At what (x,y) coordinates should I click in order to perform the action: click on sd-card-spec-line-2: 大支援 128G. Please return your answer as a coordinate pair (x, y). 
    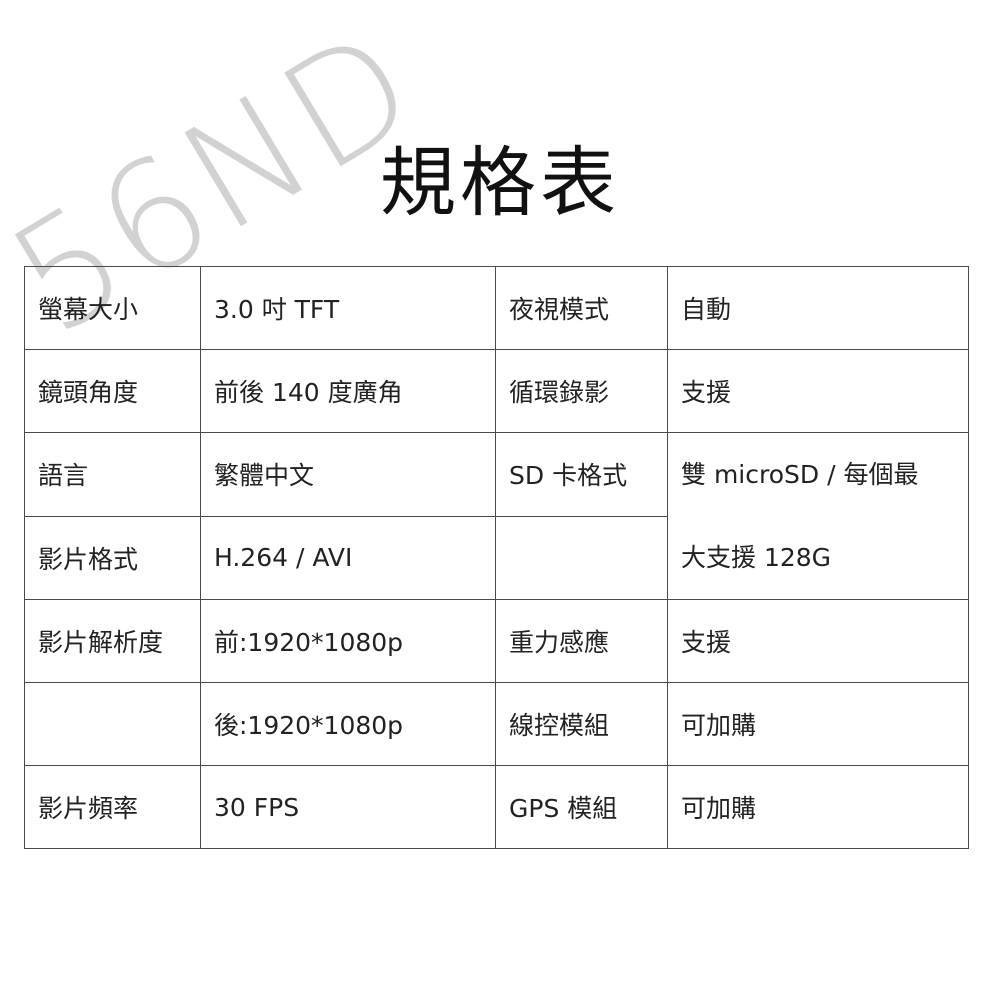
    Looking at the image, I should click on (756, 557).